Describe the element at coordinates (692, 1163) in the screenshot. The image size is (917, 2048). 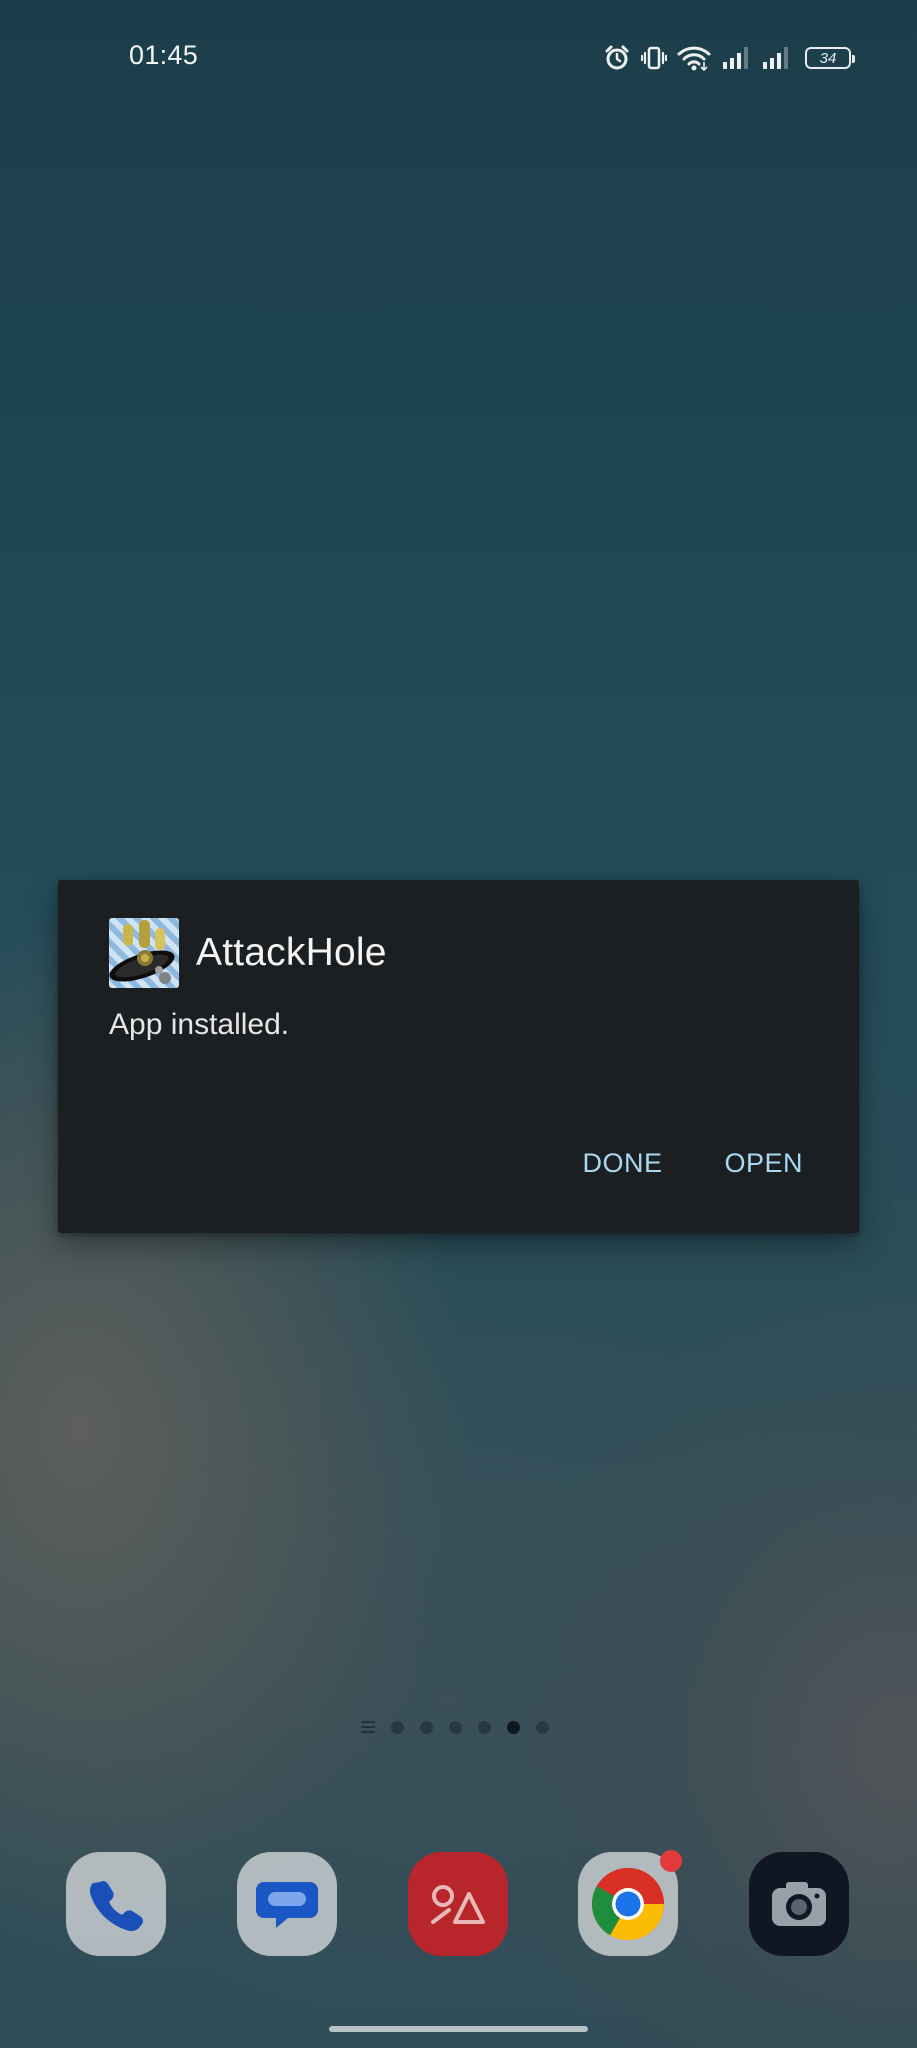
I see `dialog-actions: DONE OPEN` at that location.